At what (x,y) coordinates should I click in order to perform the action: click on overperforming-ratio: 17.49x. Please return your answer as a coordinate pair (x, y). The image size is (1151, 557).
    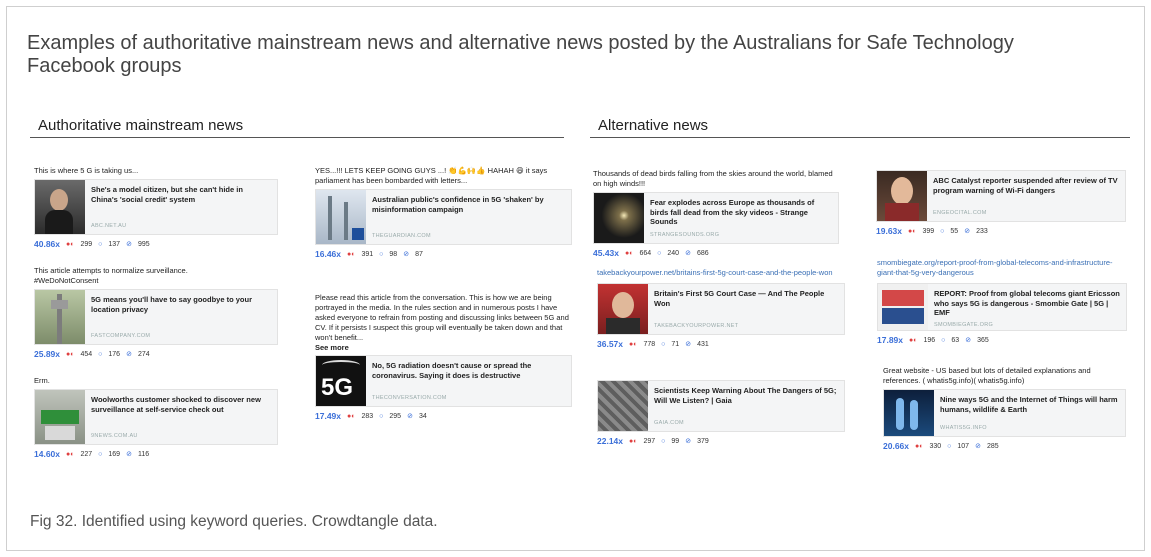
    Looking at the image, I should click on (328, 416).